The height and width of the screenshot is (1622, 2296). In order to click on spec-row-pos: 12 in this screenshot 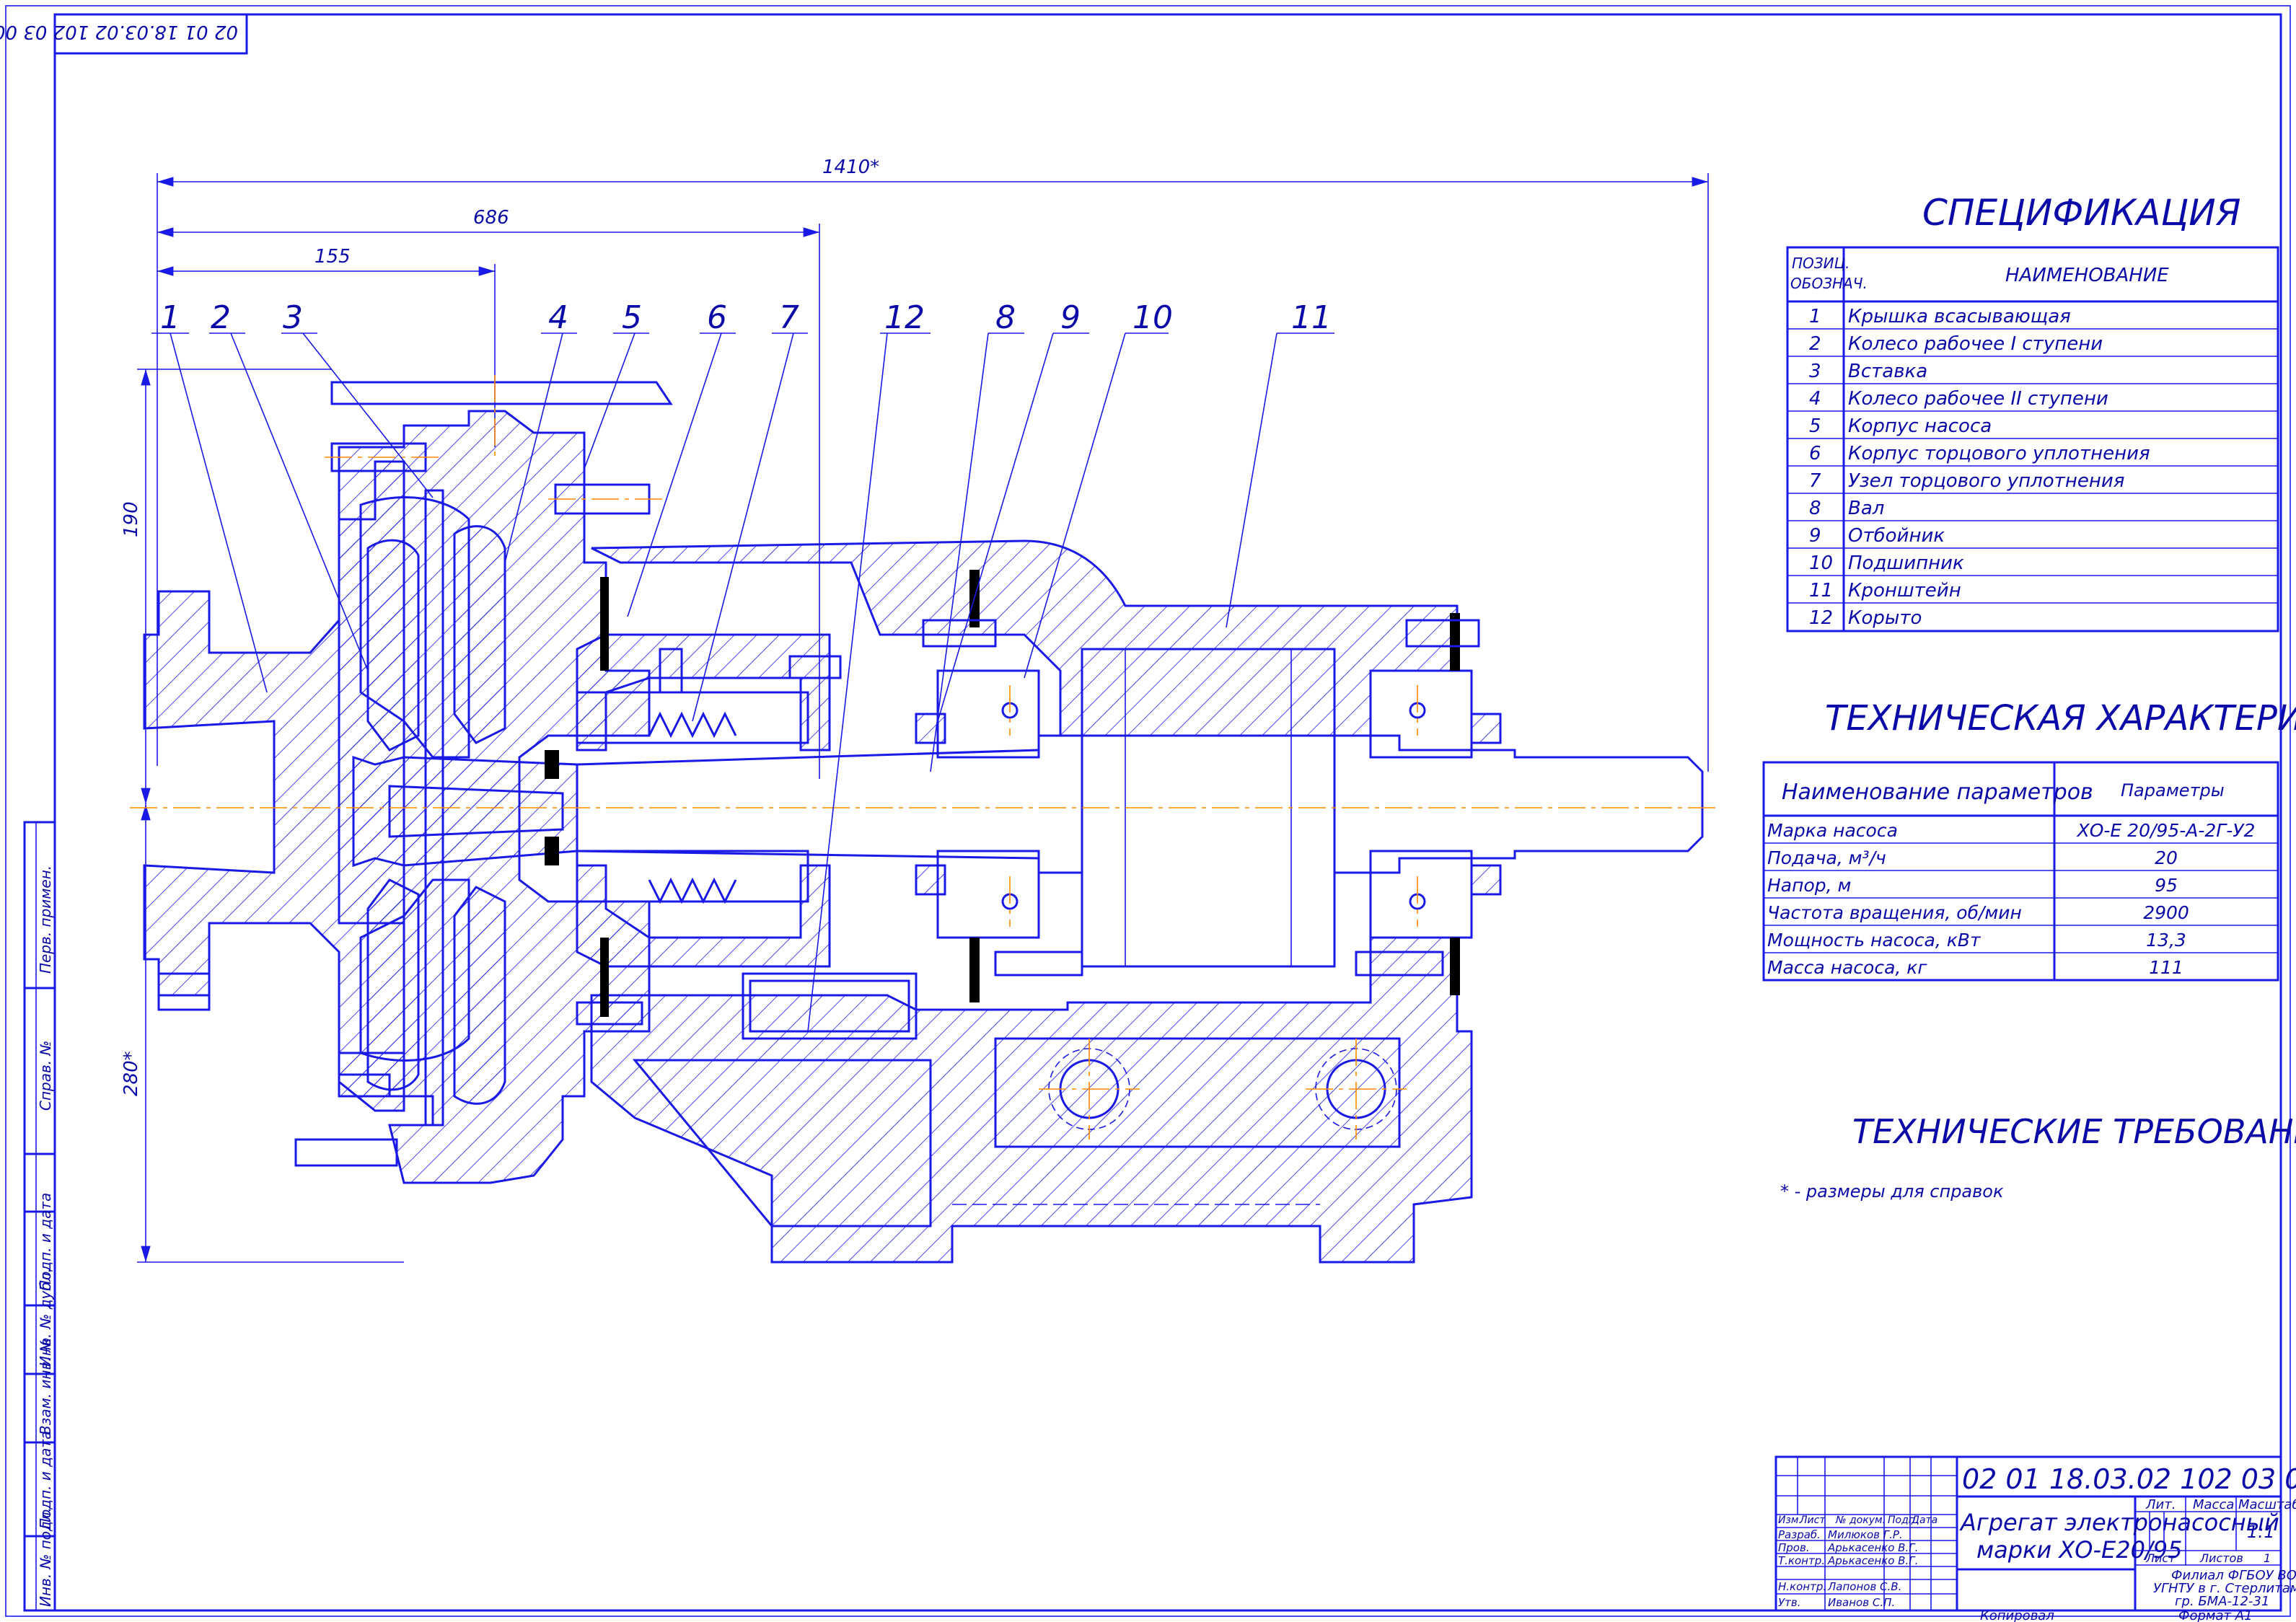, I will do `click(1821, 618)`.